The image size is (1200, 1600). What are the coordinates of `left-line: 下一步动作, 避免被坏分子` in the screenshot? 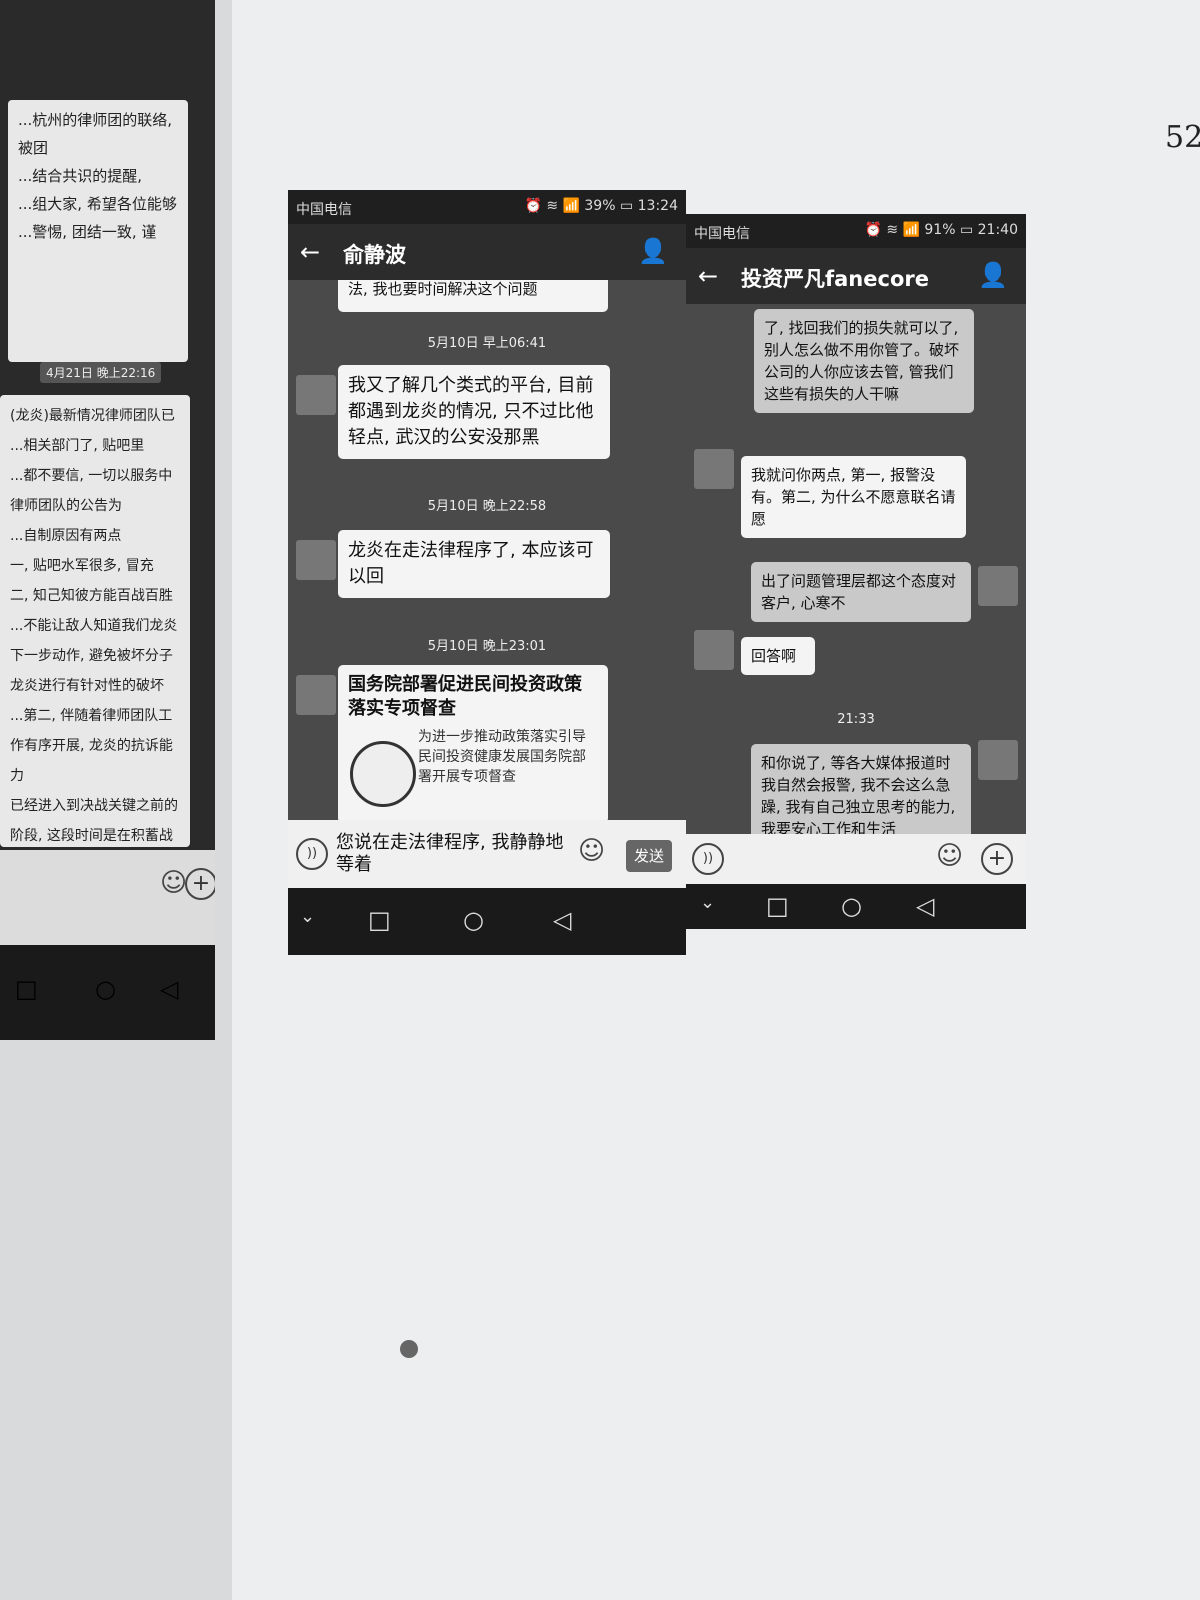 It's located at (91, 656).